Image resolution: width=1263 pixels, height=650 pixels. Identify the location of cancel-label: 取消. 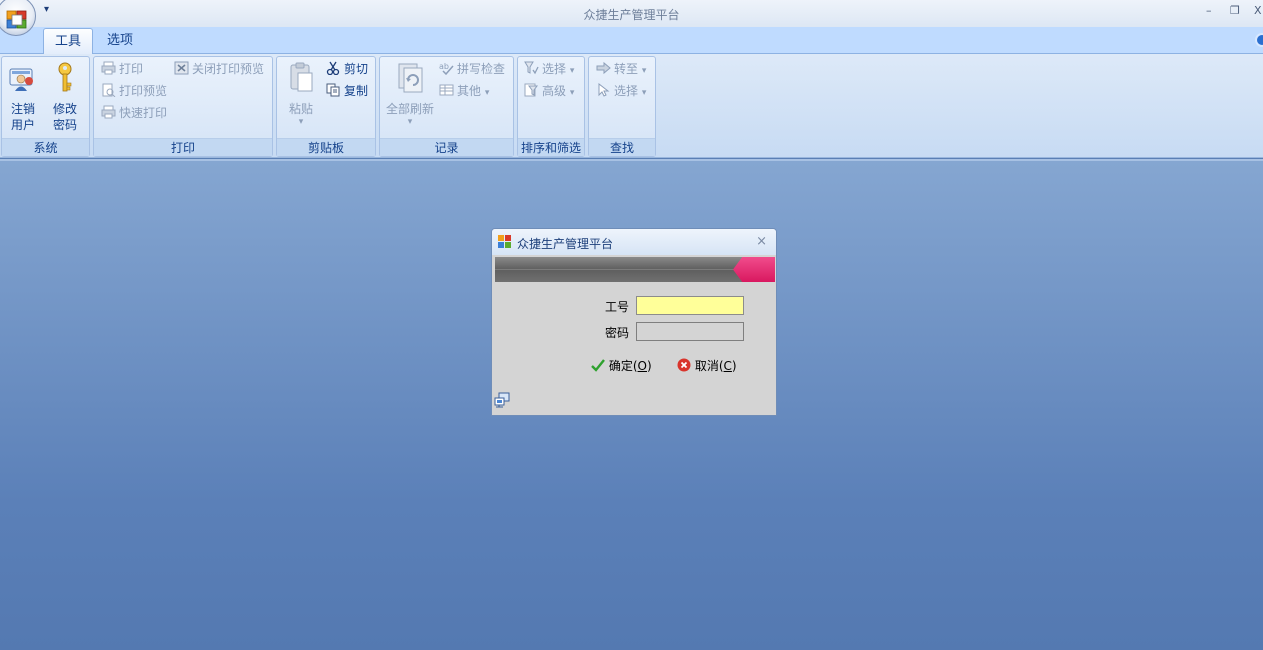
(706, 366).